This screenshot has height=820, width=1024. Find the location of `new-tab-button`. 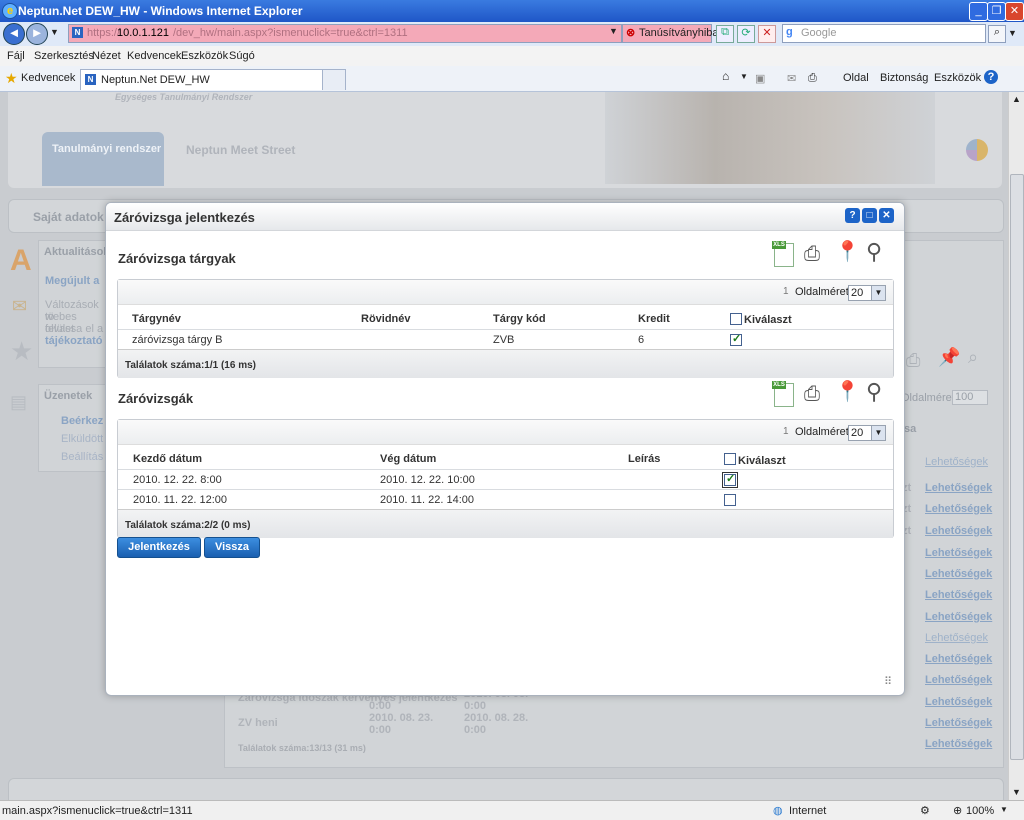

new-tab-button is located at coordinates (334, 79).